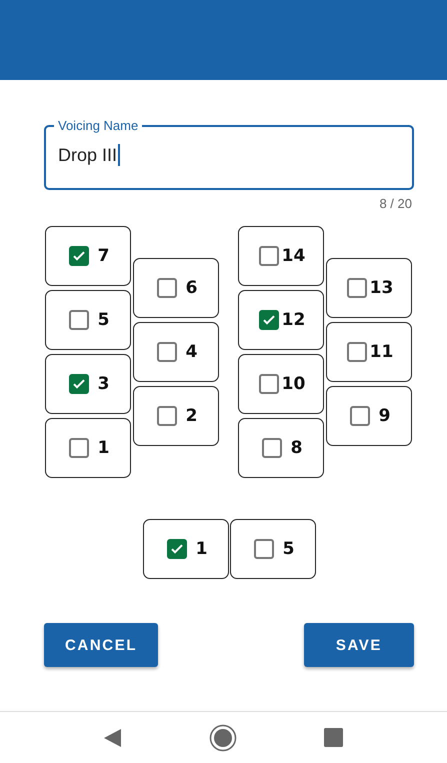 Image resolution: width=447 pixels, height=763 pixels. Describe the element at coordinates (281, 256) in the screenshot. I see `voice-toggle: 14` at that location.